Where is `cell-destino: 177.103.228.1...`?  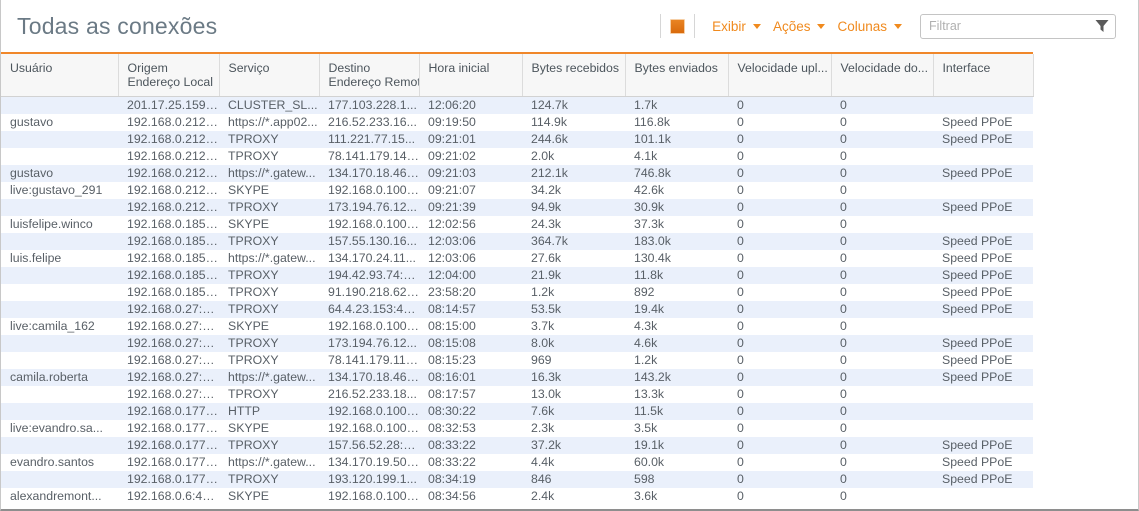 cell-destino: 177.103.228.1... is located at coordinates (369, 105).